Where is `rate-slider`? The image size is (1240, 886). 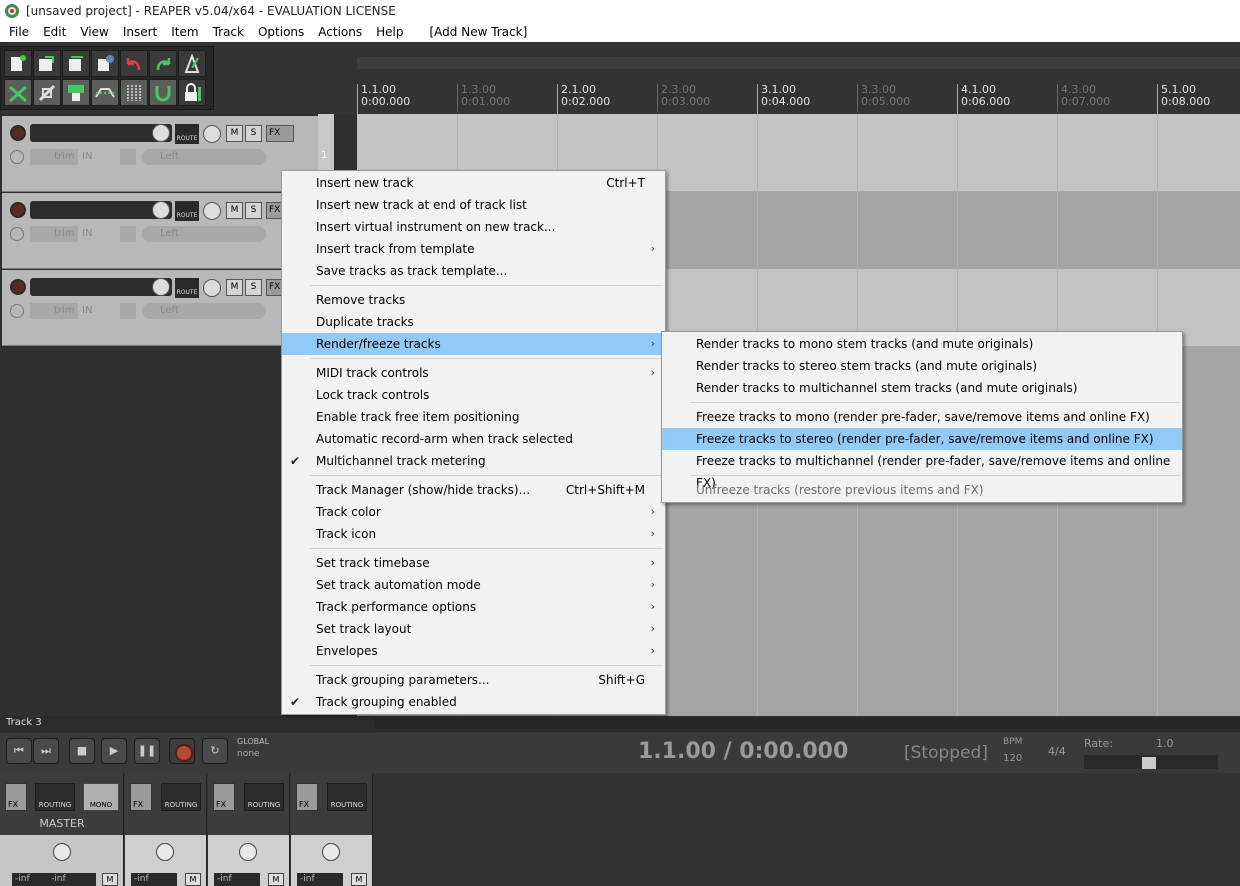 rate-slider is located at coordinates (1151, 762).